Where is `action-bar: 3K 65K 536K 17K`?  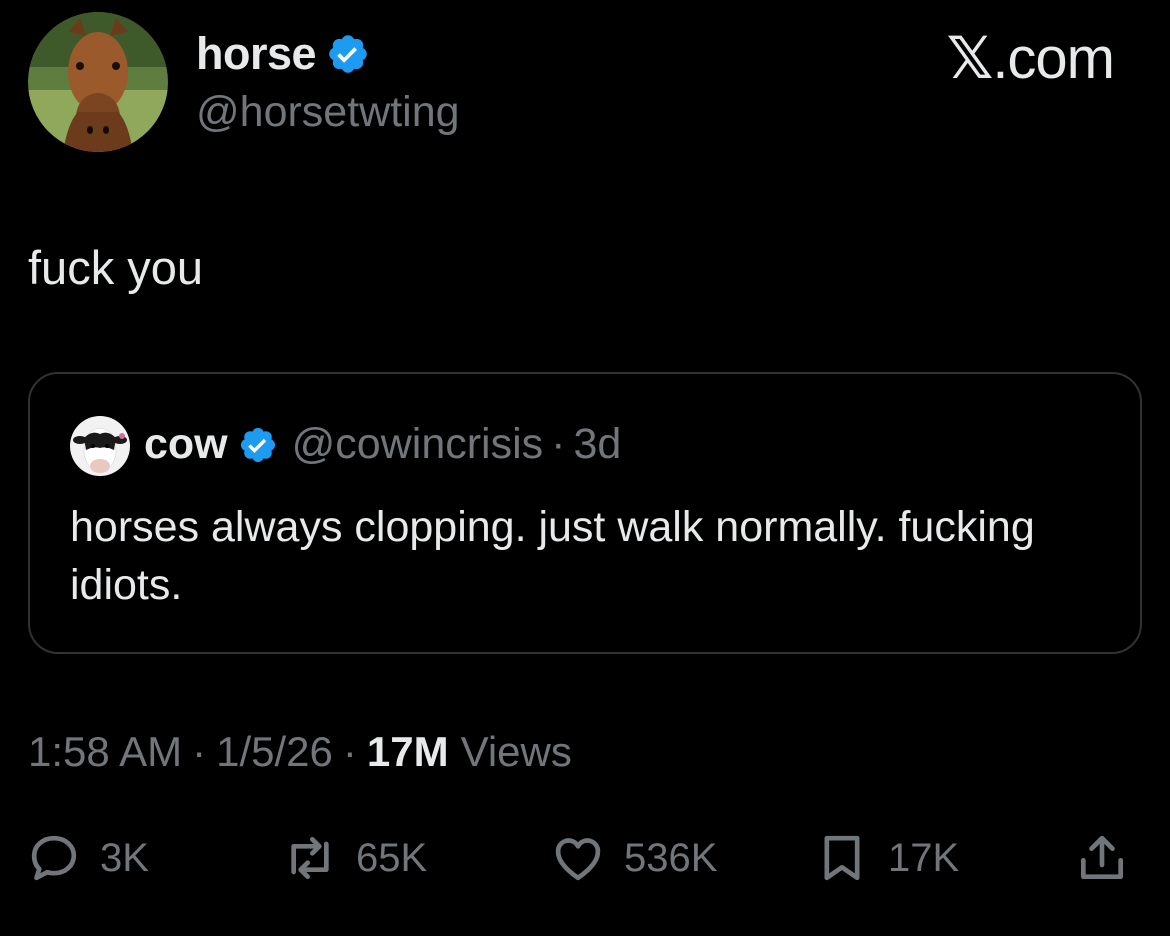
action-bar: 3K 65K 536K 17K is located at coordinates (585, 858).